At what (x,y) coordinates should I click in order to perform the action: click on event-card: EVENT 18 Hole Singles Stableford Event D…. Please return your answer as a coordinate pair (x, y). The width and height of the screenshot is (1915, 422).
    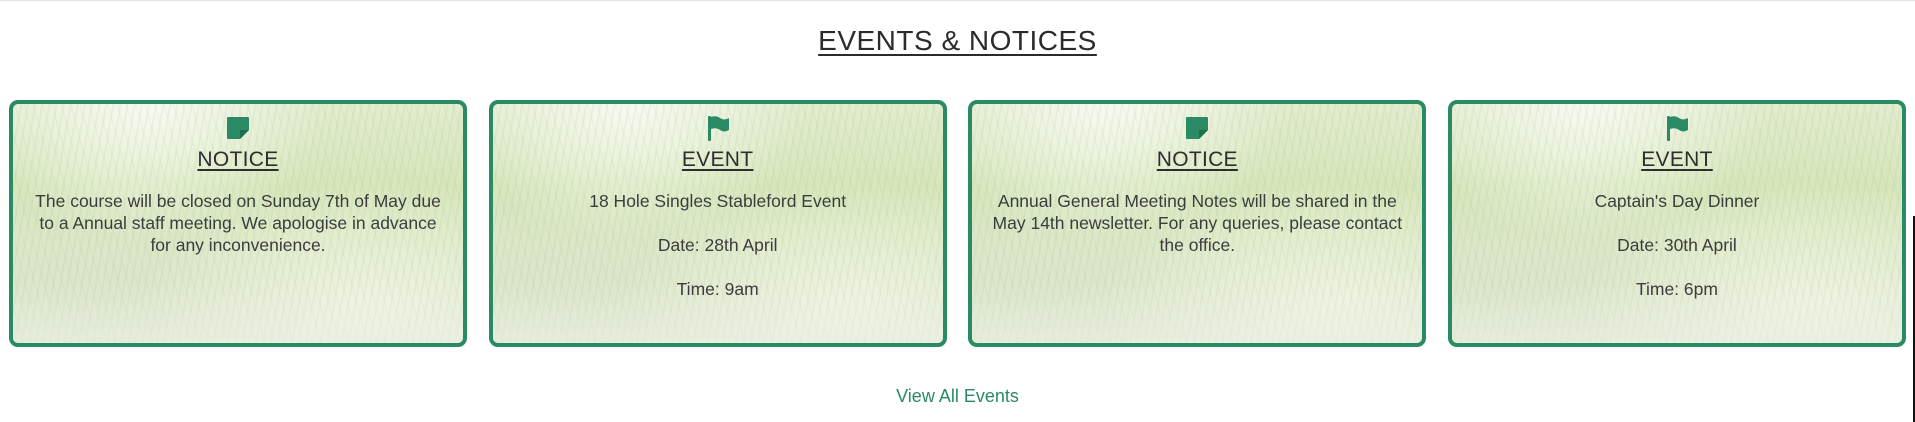
    Looking at the image, I should click on (717, 223).